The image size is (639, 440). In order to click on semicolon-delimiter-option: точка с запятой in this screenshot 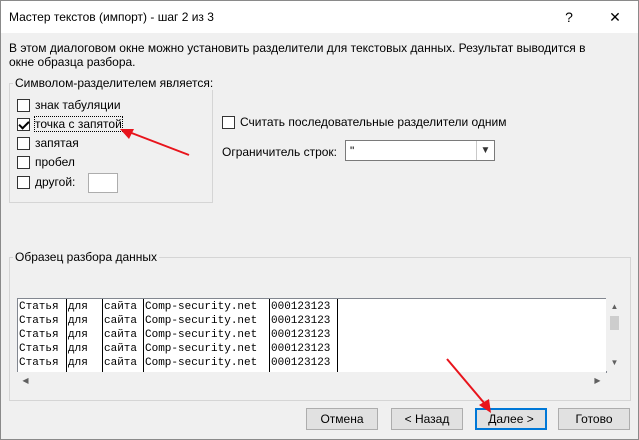, I will do `click(70, 124)`.